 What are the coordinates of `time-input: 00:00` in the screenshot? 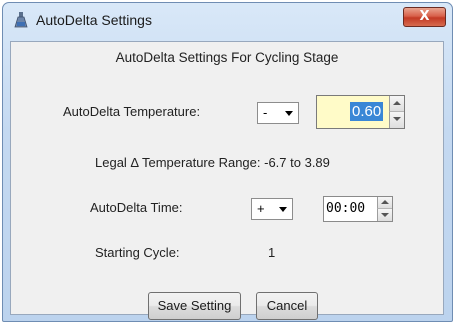 It's located at (358, 209).